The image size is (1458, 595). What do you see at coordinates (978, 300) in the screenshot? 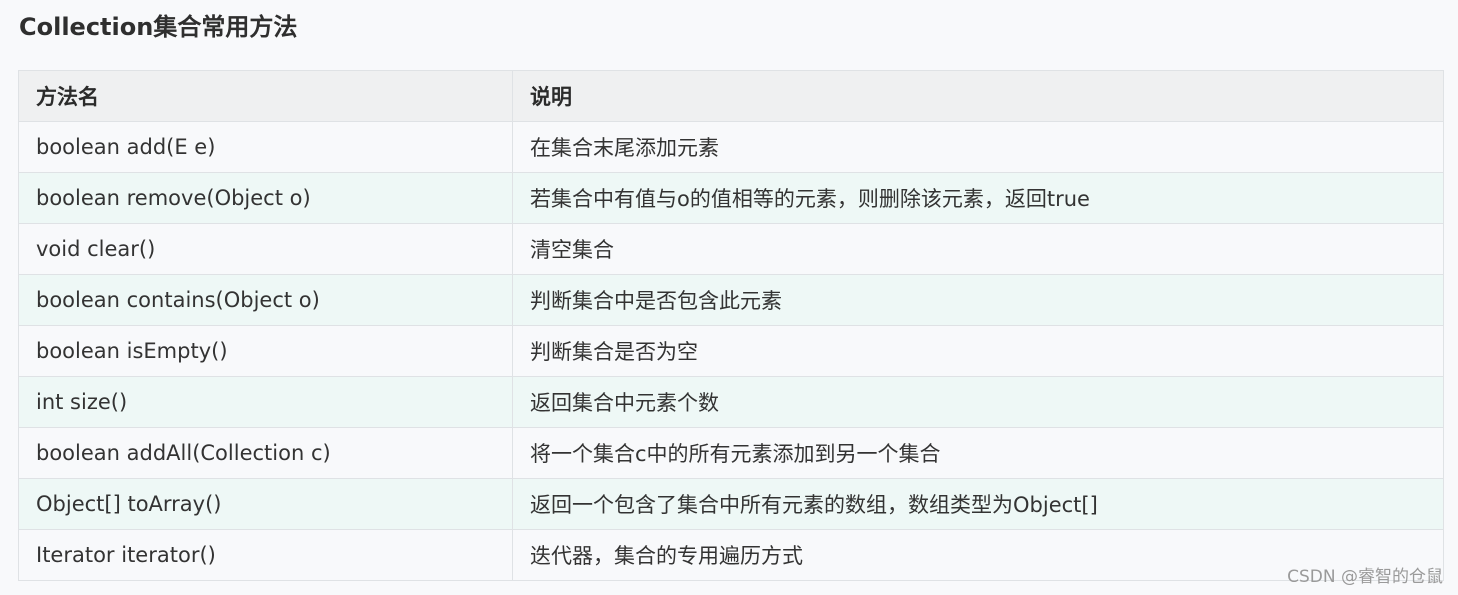
I see `description-cell: 判断集合中是否包含此元素` at bounding box center [978, 300].